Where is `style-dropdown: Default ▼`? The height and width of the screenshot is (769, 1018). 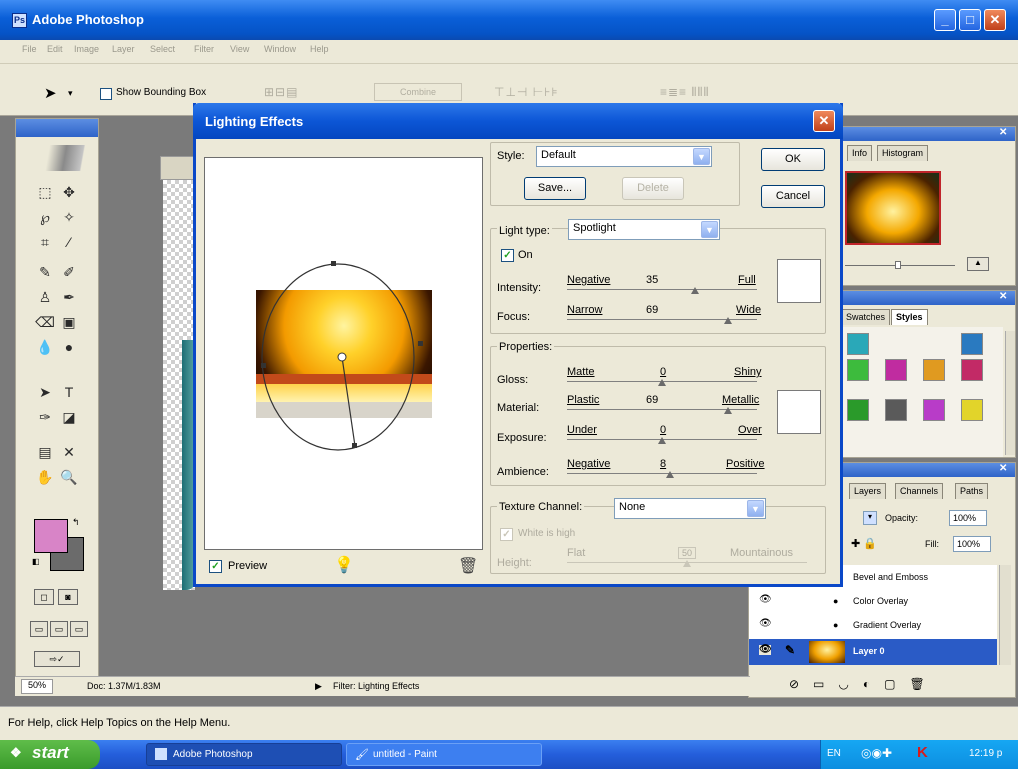
style-dropdown: Default ▼ is located at coordinates (624, 156).